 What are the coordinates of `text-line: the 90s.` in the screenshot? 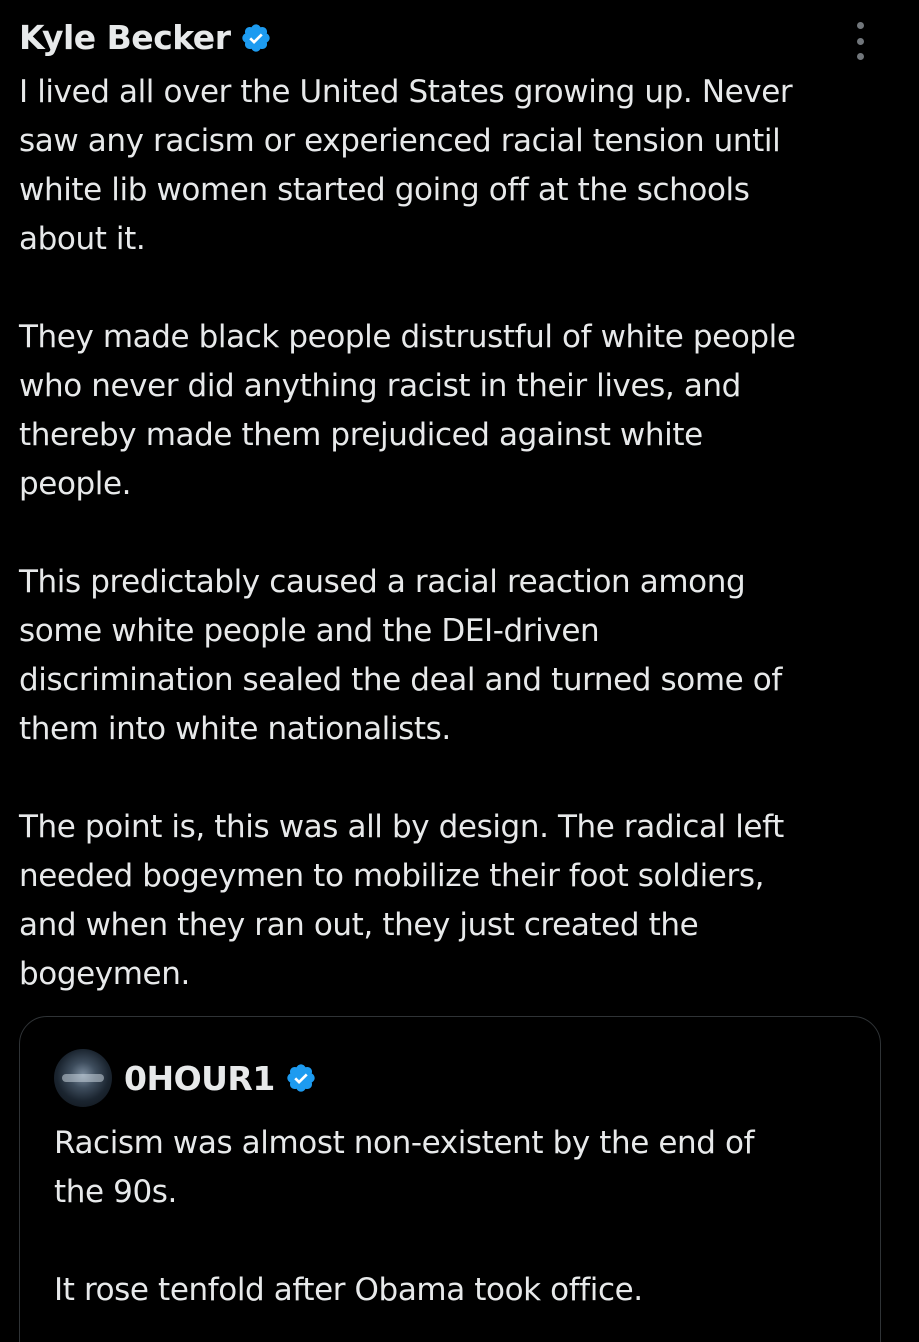 It's located at (115, 1192).